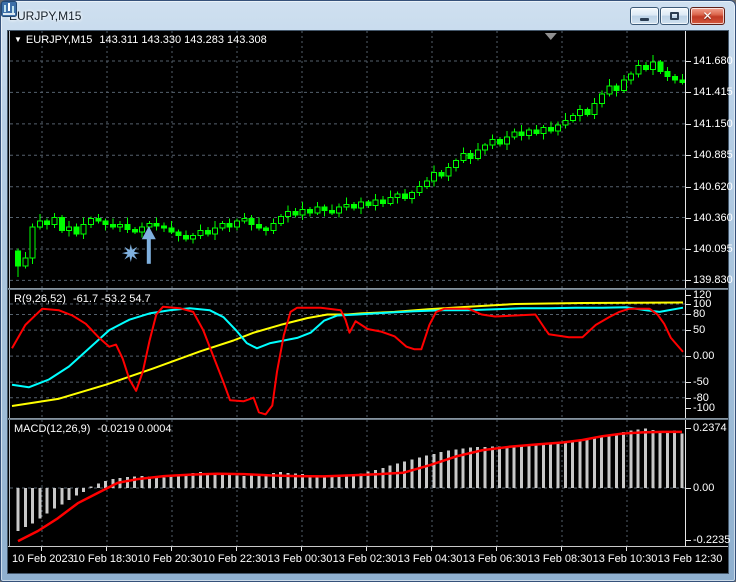 This screenshot has width=736, height=582. What do you see at coordinates (365, 559) in the screenshot?
I see `time-label: 13 Feb 02:30` at bounding box center [365, 559].